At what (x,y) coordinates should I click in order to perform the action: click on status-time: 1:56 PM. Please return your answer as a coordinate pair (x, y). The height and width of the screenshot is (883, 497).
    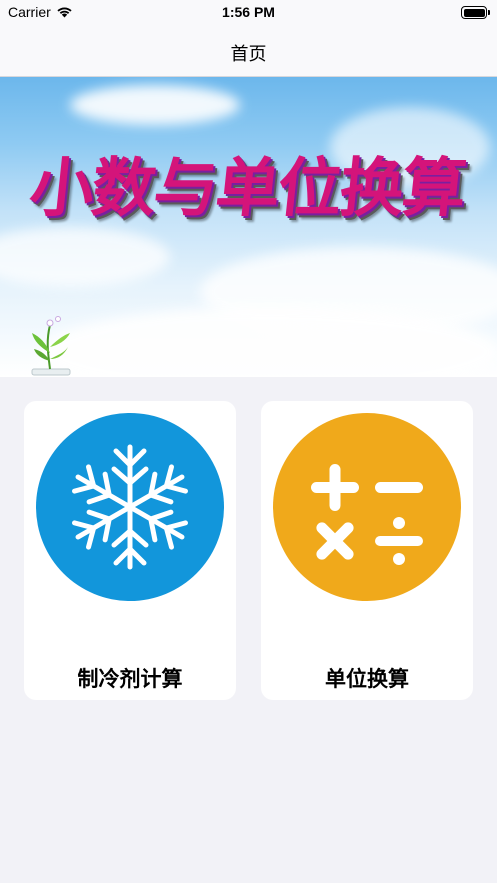
    Looking at the image, I should click on (248, 12).